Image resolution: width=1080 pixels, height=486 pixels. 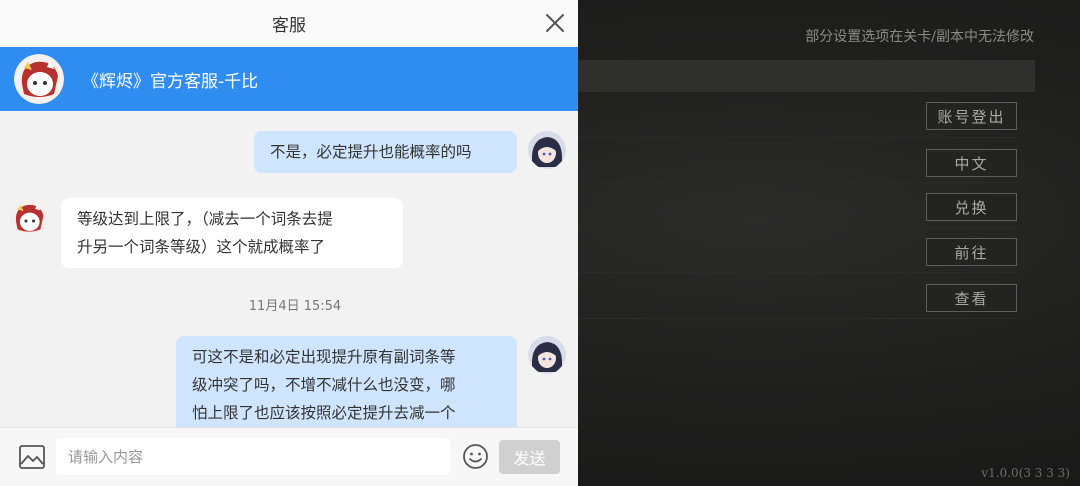 I want to click on close-icon, so click(x=555, y=23).